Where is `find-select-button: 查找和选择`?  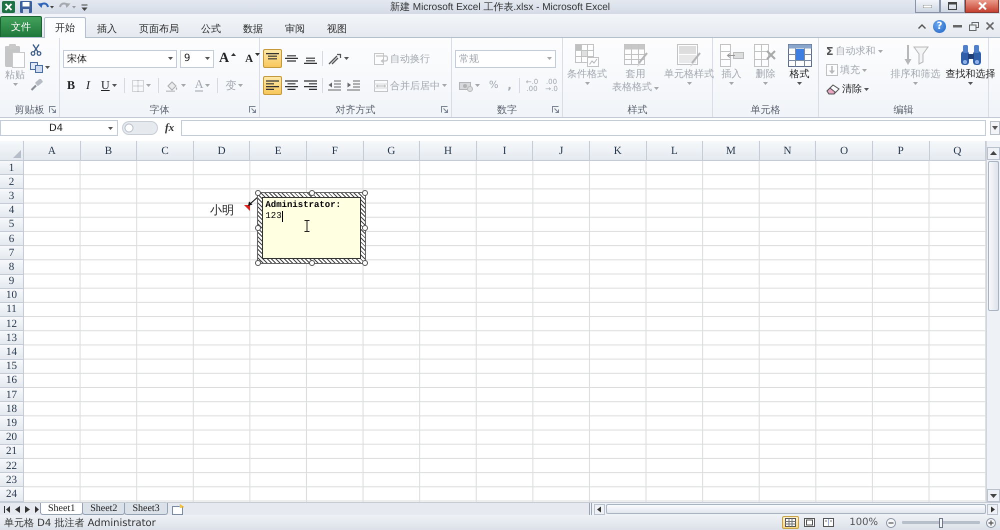
find-select-button: 查找和选择 is located at coordinates (970, 64).